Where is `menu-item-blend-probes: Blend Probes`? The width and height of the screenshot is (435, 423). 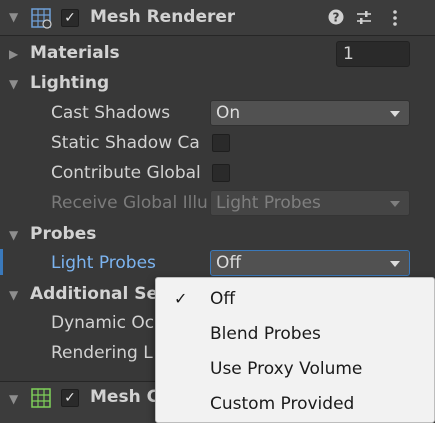 menu-item-blend-probes: Blend Probes is located at coordinates (295, 334).